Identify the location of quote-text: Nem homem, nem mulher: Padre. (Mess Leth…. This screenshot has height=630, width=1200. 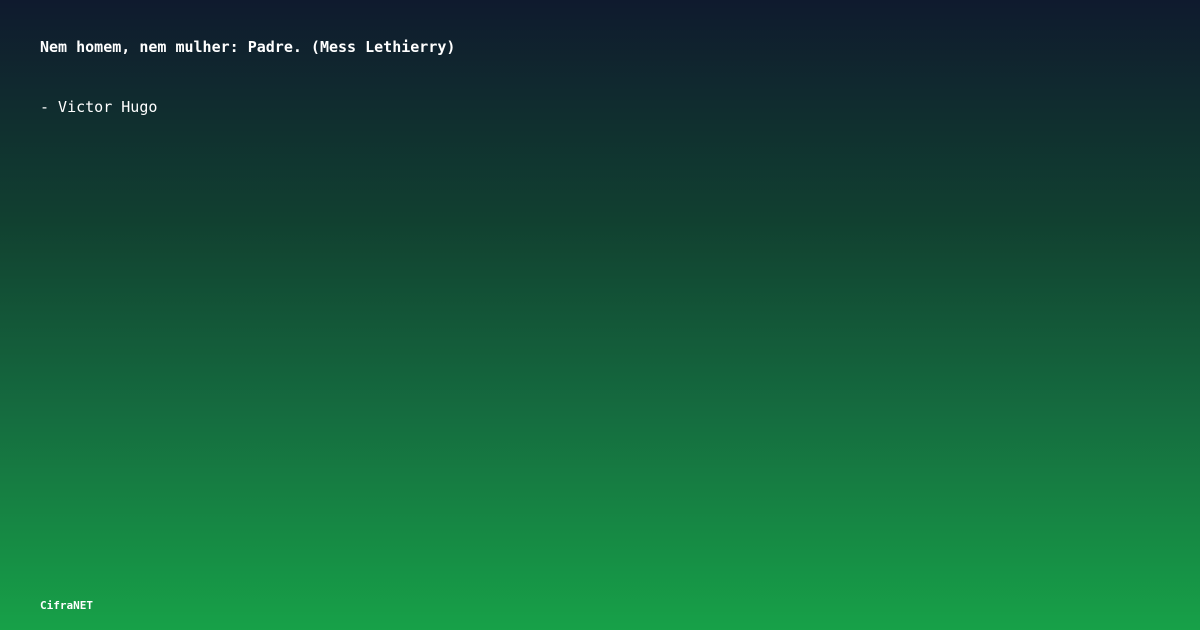
(248, 47).